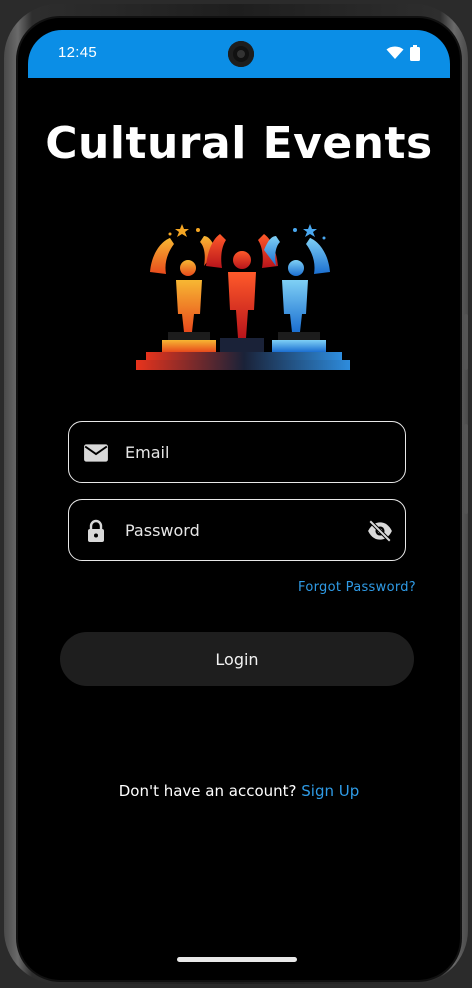 This screenshot has height=988, width=472. I want to click on email-field, so click(237, 452).